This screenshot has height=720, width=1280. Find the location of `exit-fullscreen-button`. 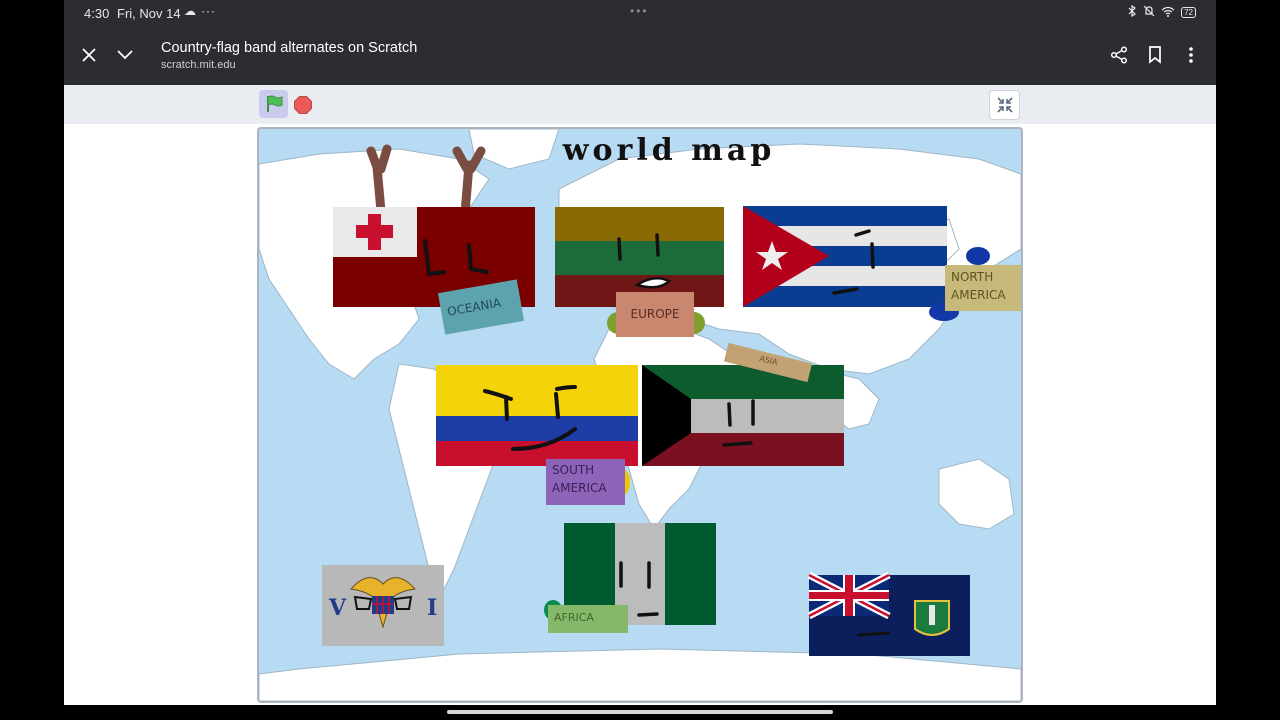

exit-fullscreen-button is located at coordinates (1004, 105).